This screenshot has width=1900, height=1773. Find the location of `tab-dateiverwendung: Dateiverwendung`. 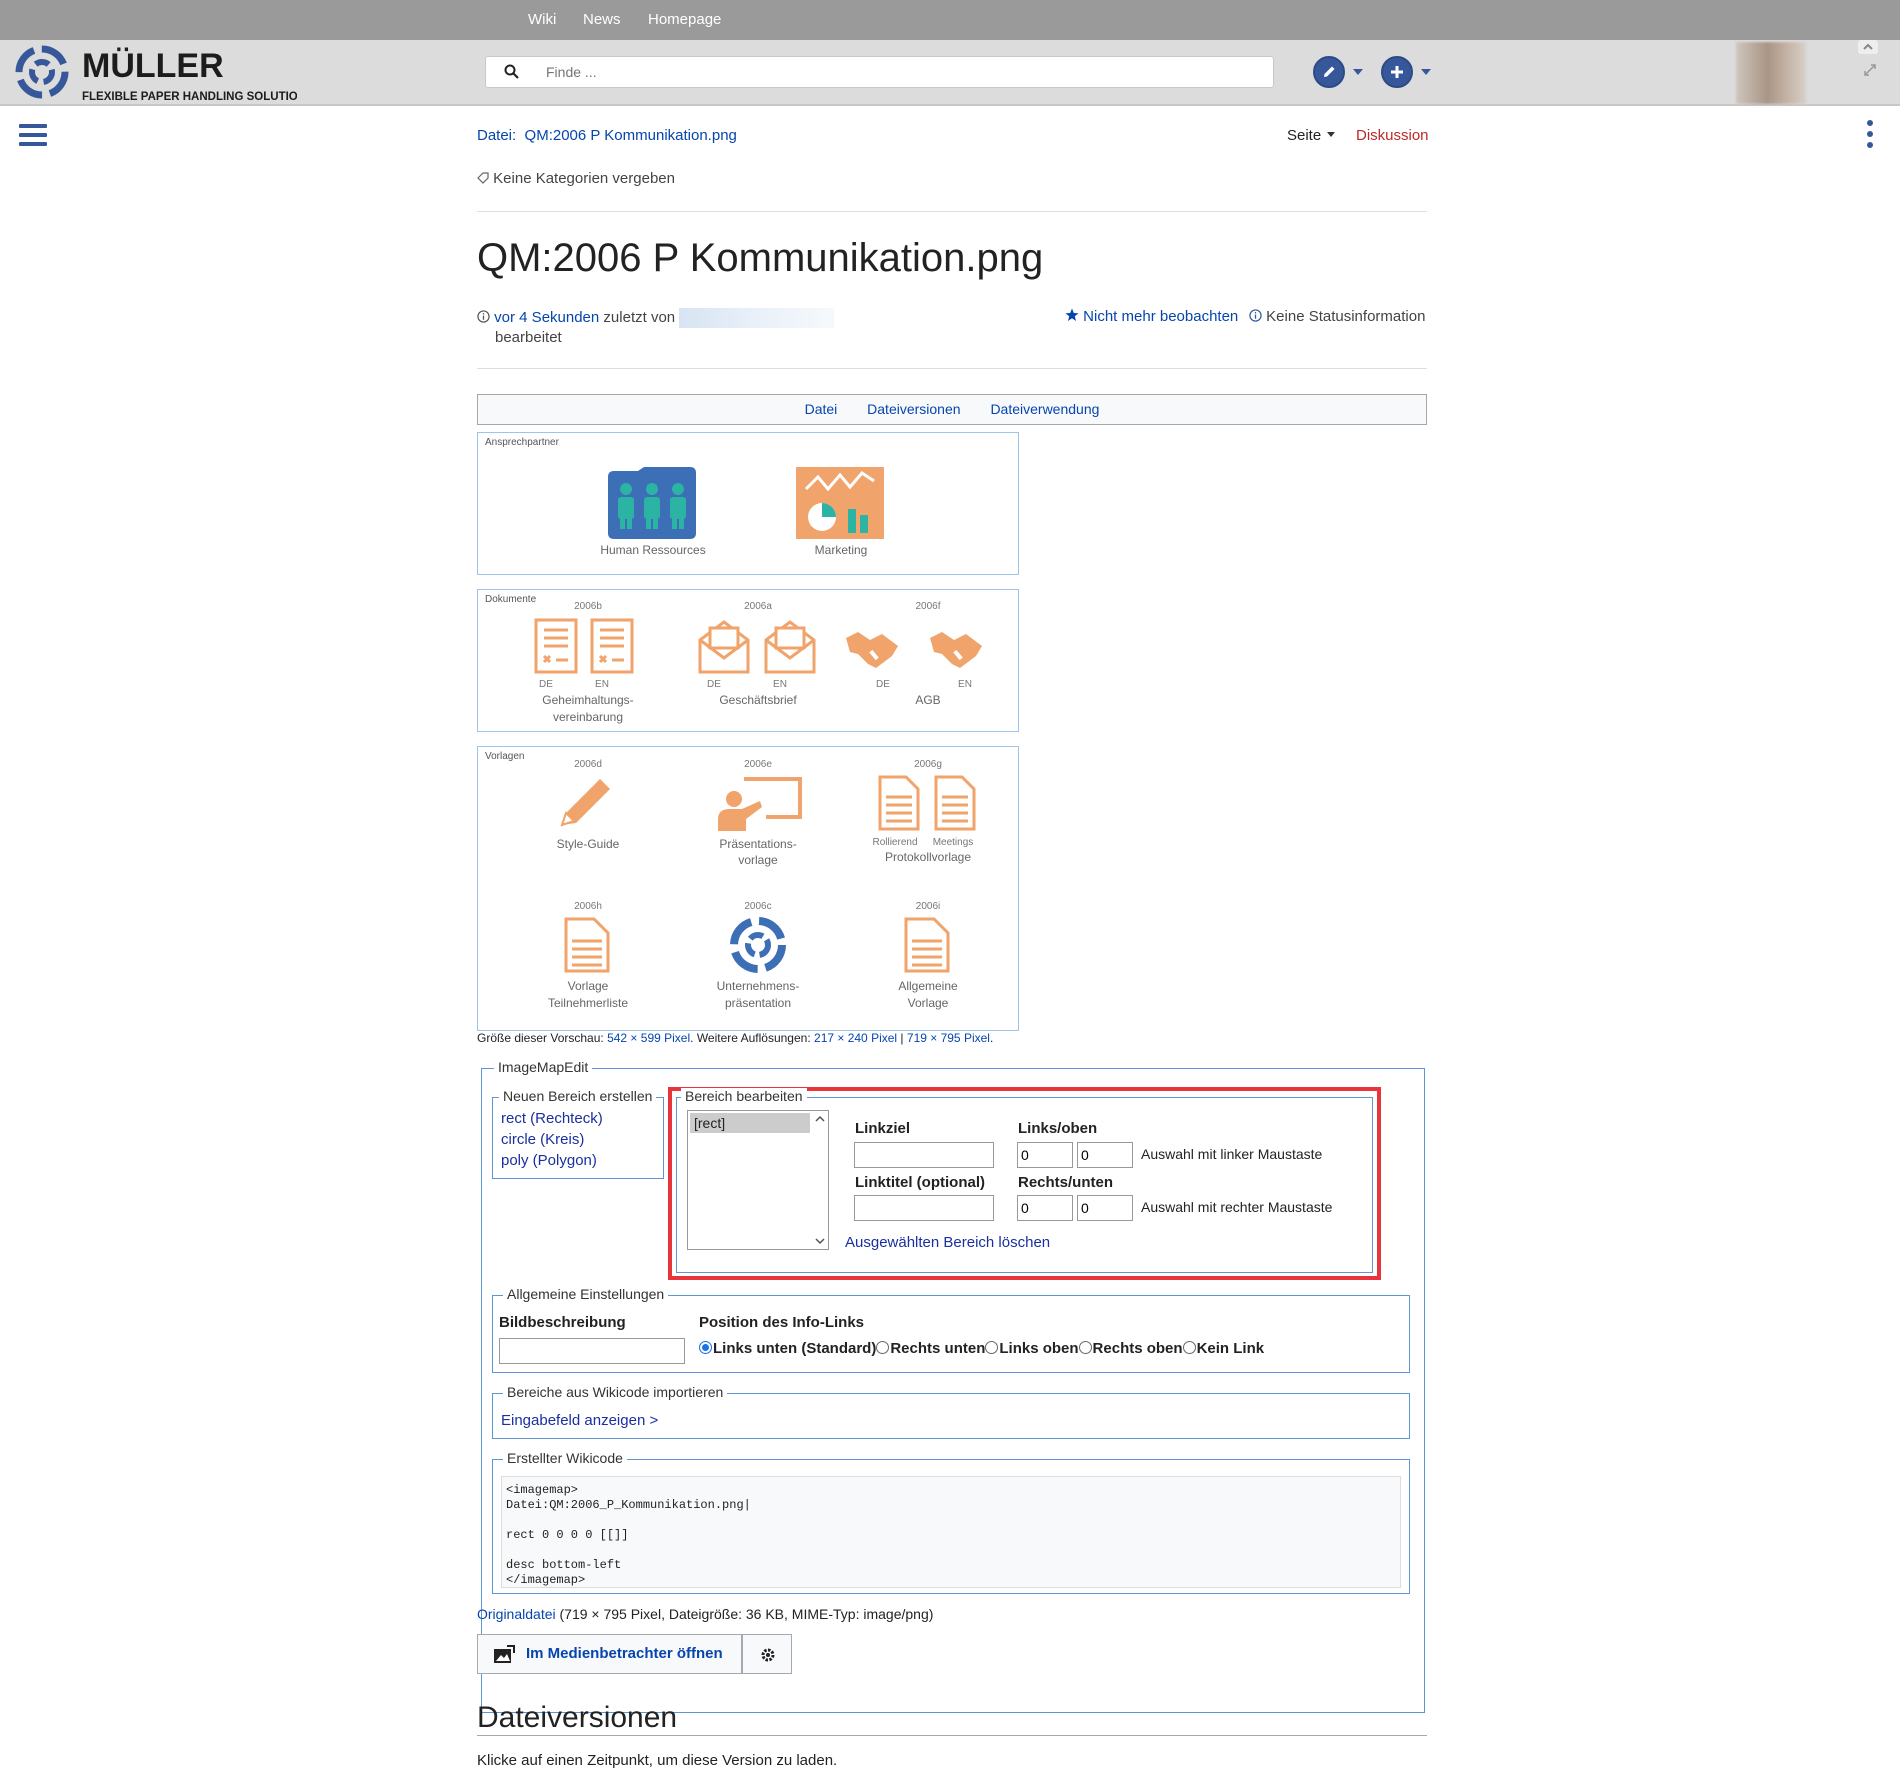

tab-dateiverwendung: Dateiverwendung is located at coordinates (1044, 409).